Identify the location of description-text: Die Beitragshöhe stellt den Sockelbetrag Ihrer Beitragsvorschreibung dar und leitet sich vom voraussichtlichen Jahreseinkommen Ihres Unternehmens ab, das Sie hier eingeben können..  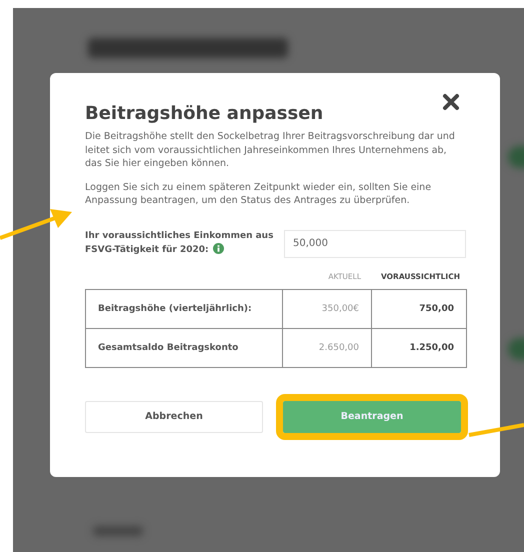
(270, 150).